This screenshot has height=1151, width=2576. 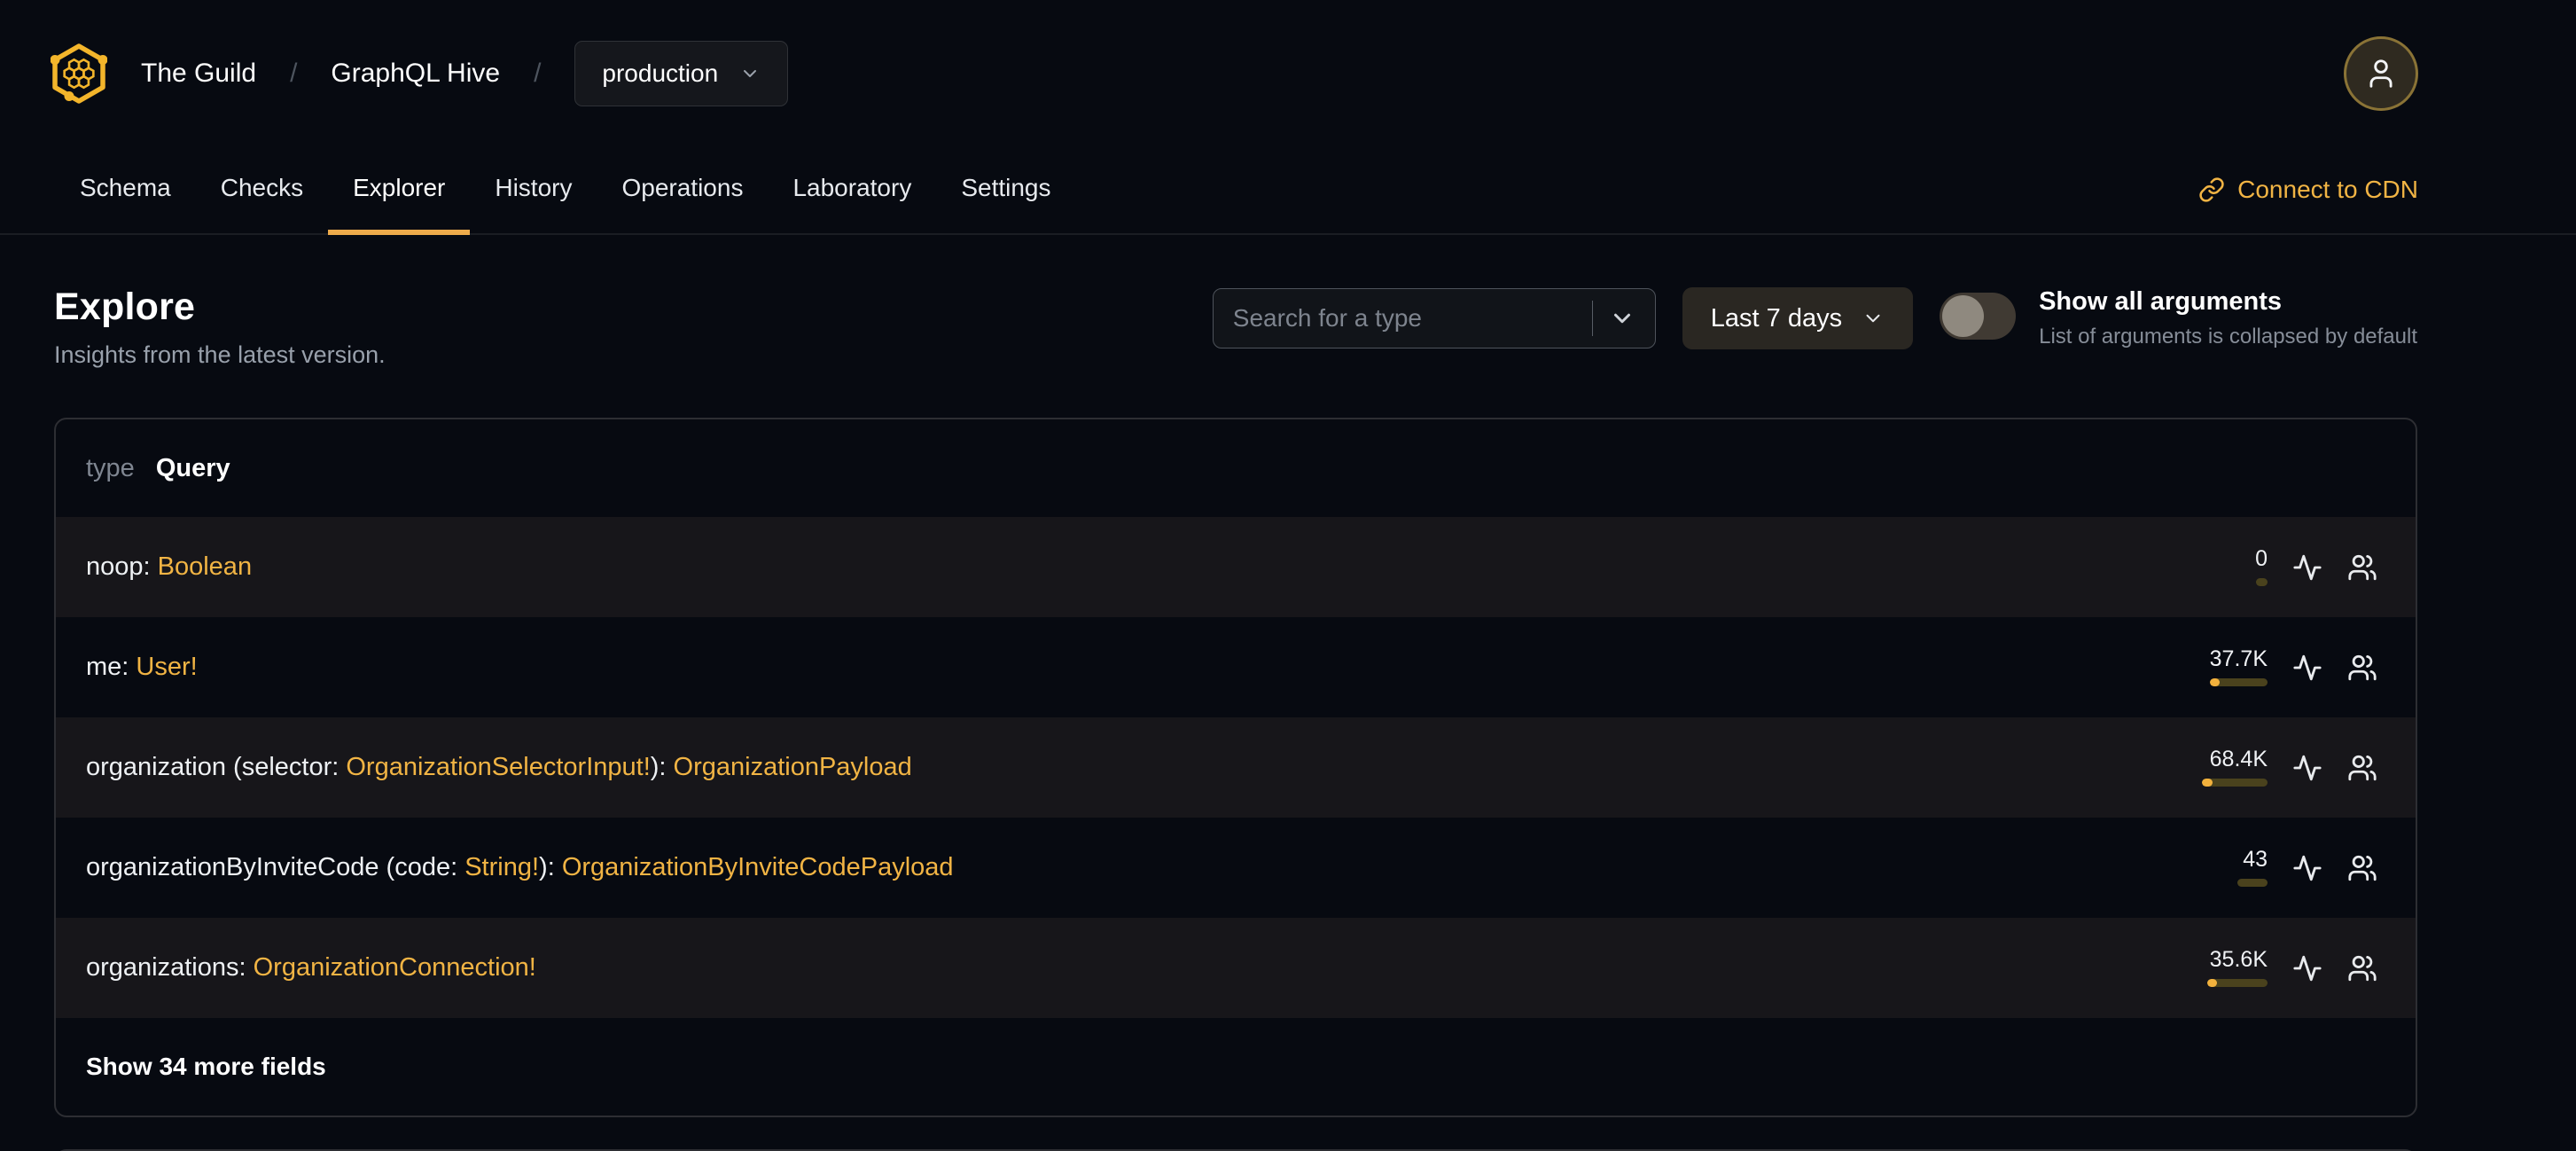 I want to click on page-title: Explore, so click(x=125, y=307).